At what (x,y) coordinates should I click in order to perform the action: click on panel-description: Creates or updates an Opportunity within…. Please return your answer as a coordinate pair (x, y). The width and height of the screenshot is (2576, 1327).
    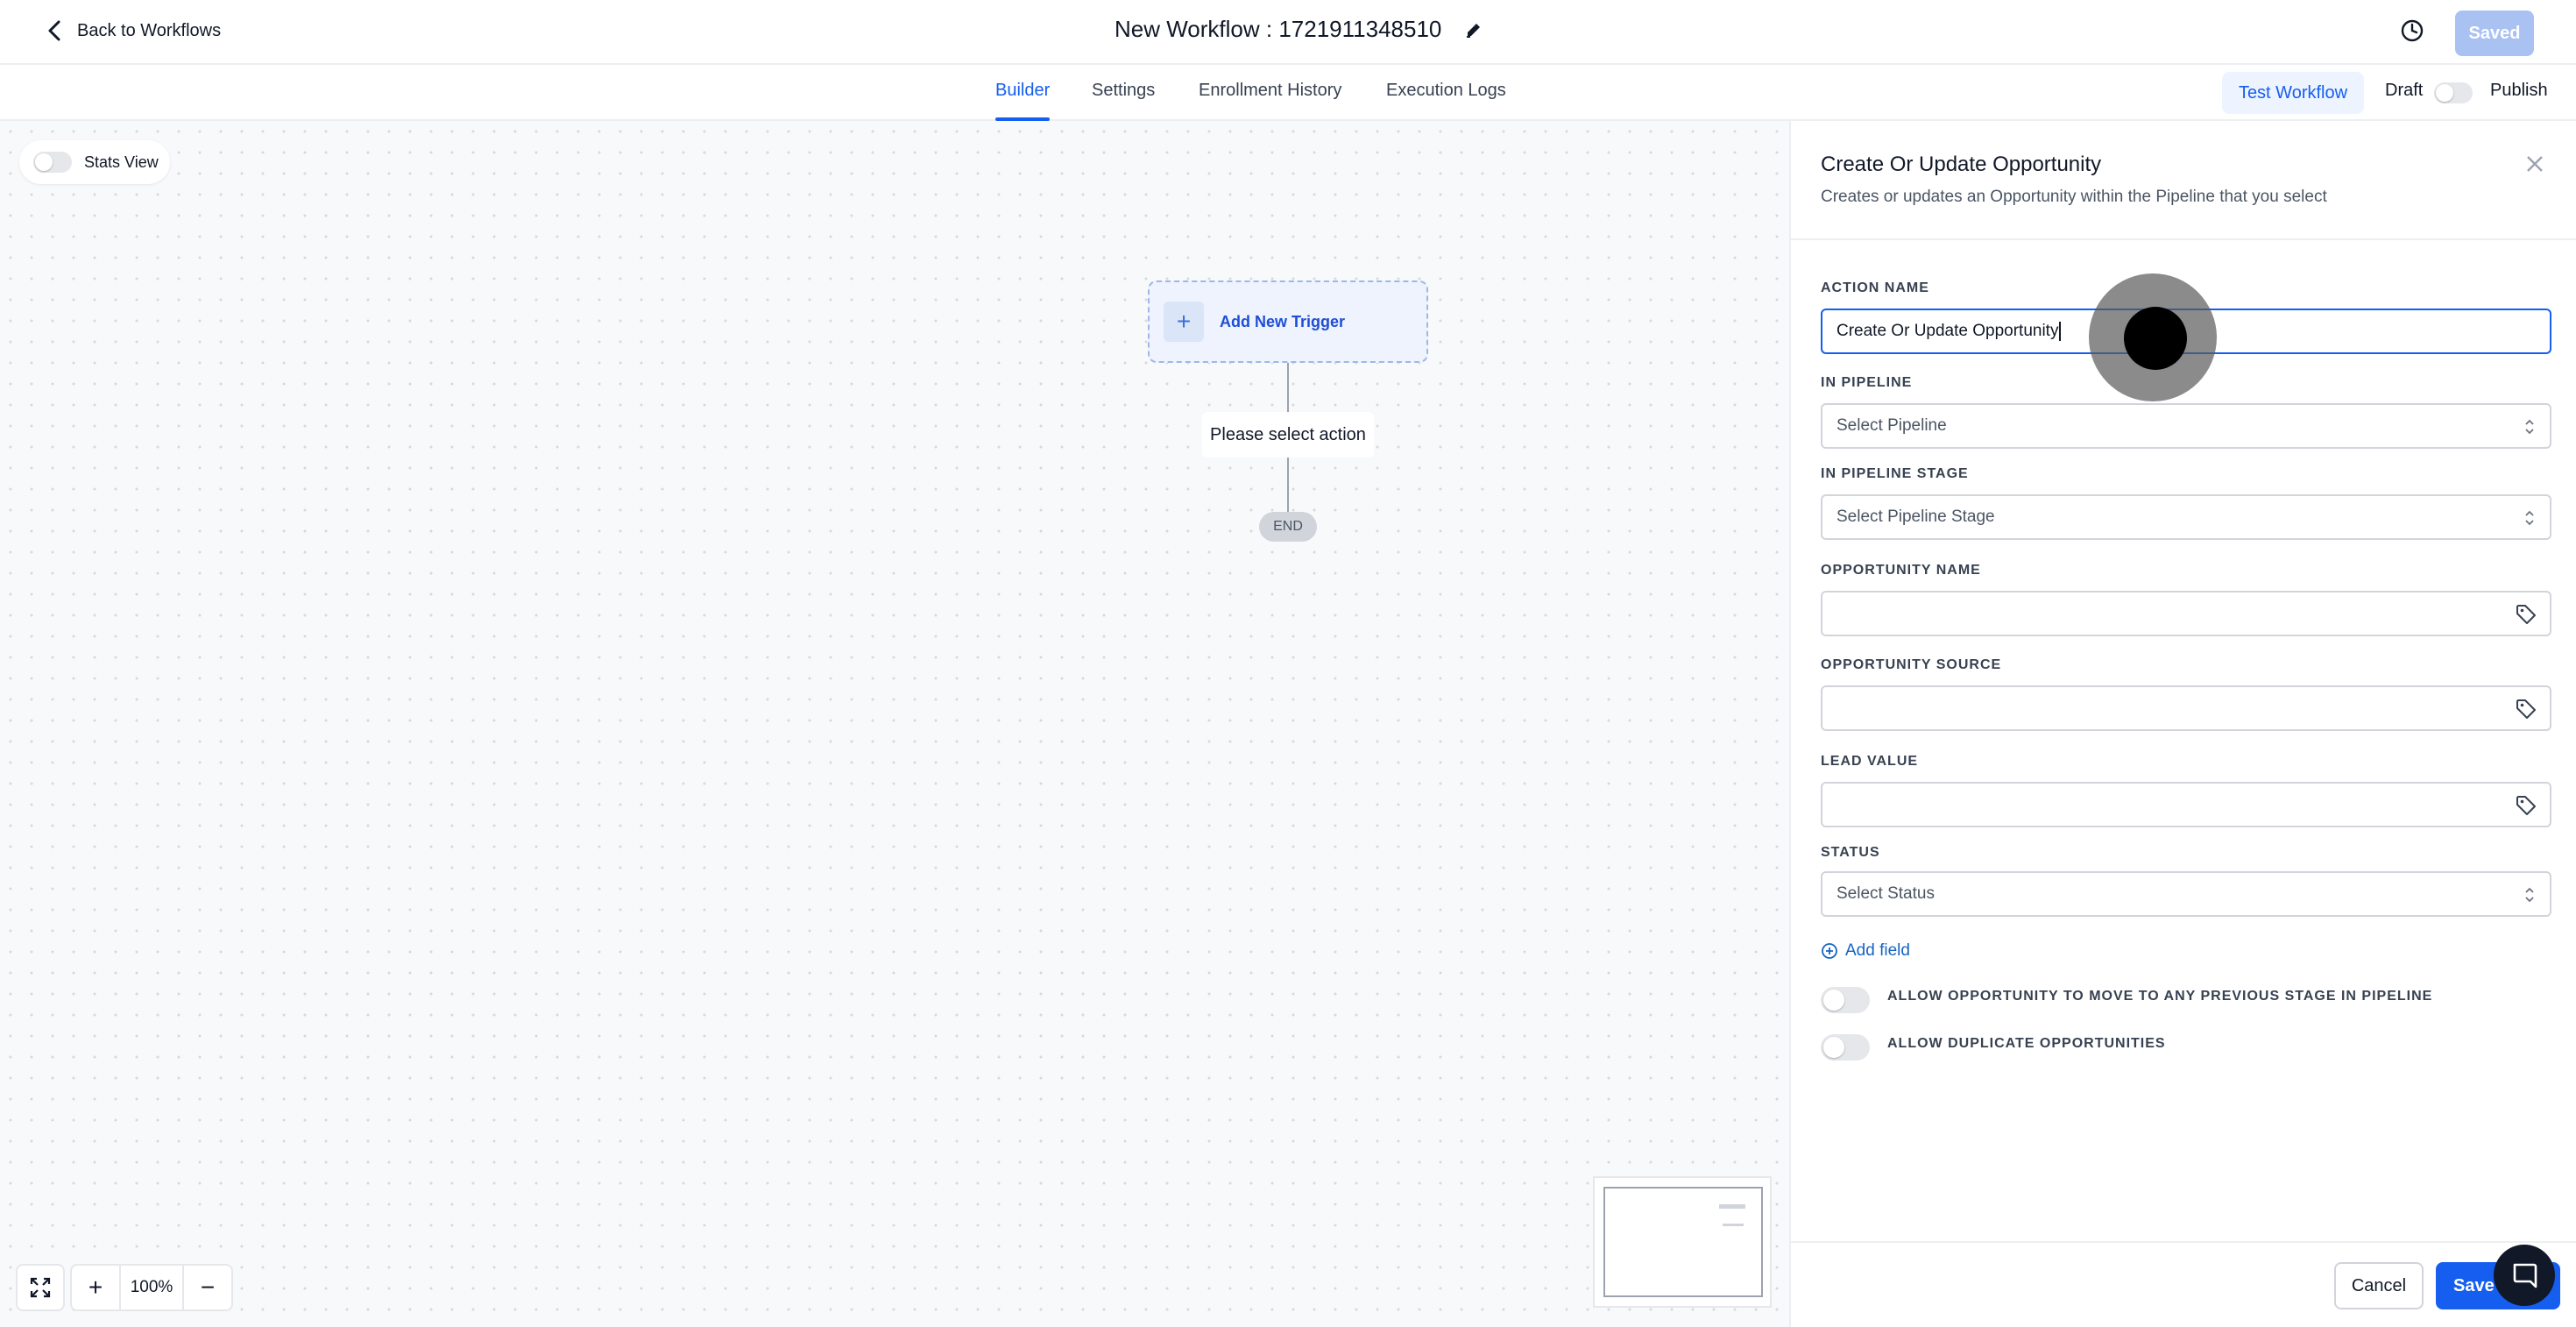
    Looking at the image, I should click on (2074, 197).